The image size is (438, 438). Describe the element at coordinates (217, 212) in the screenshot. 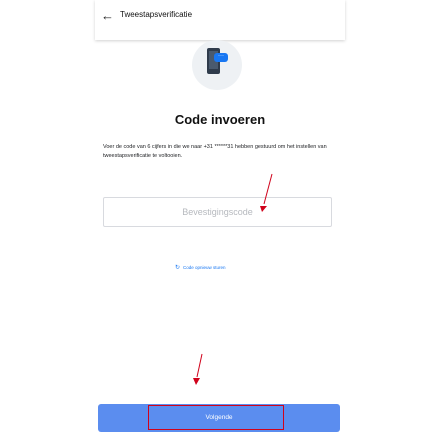

I see `confirmation-code-input` at that location.